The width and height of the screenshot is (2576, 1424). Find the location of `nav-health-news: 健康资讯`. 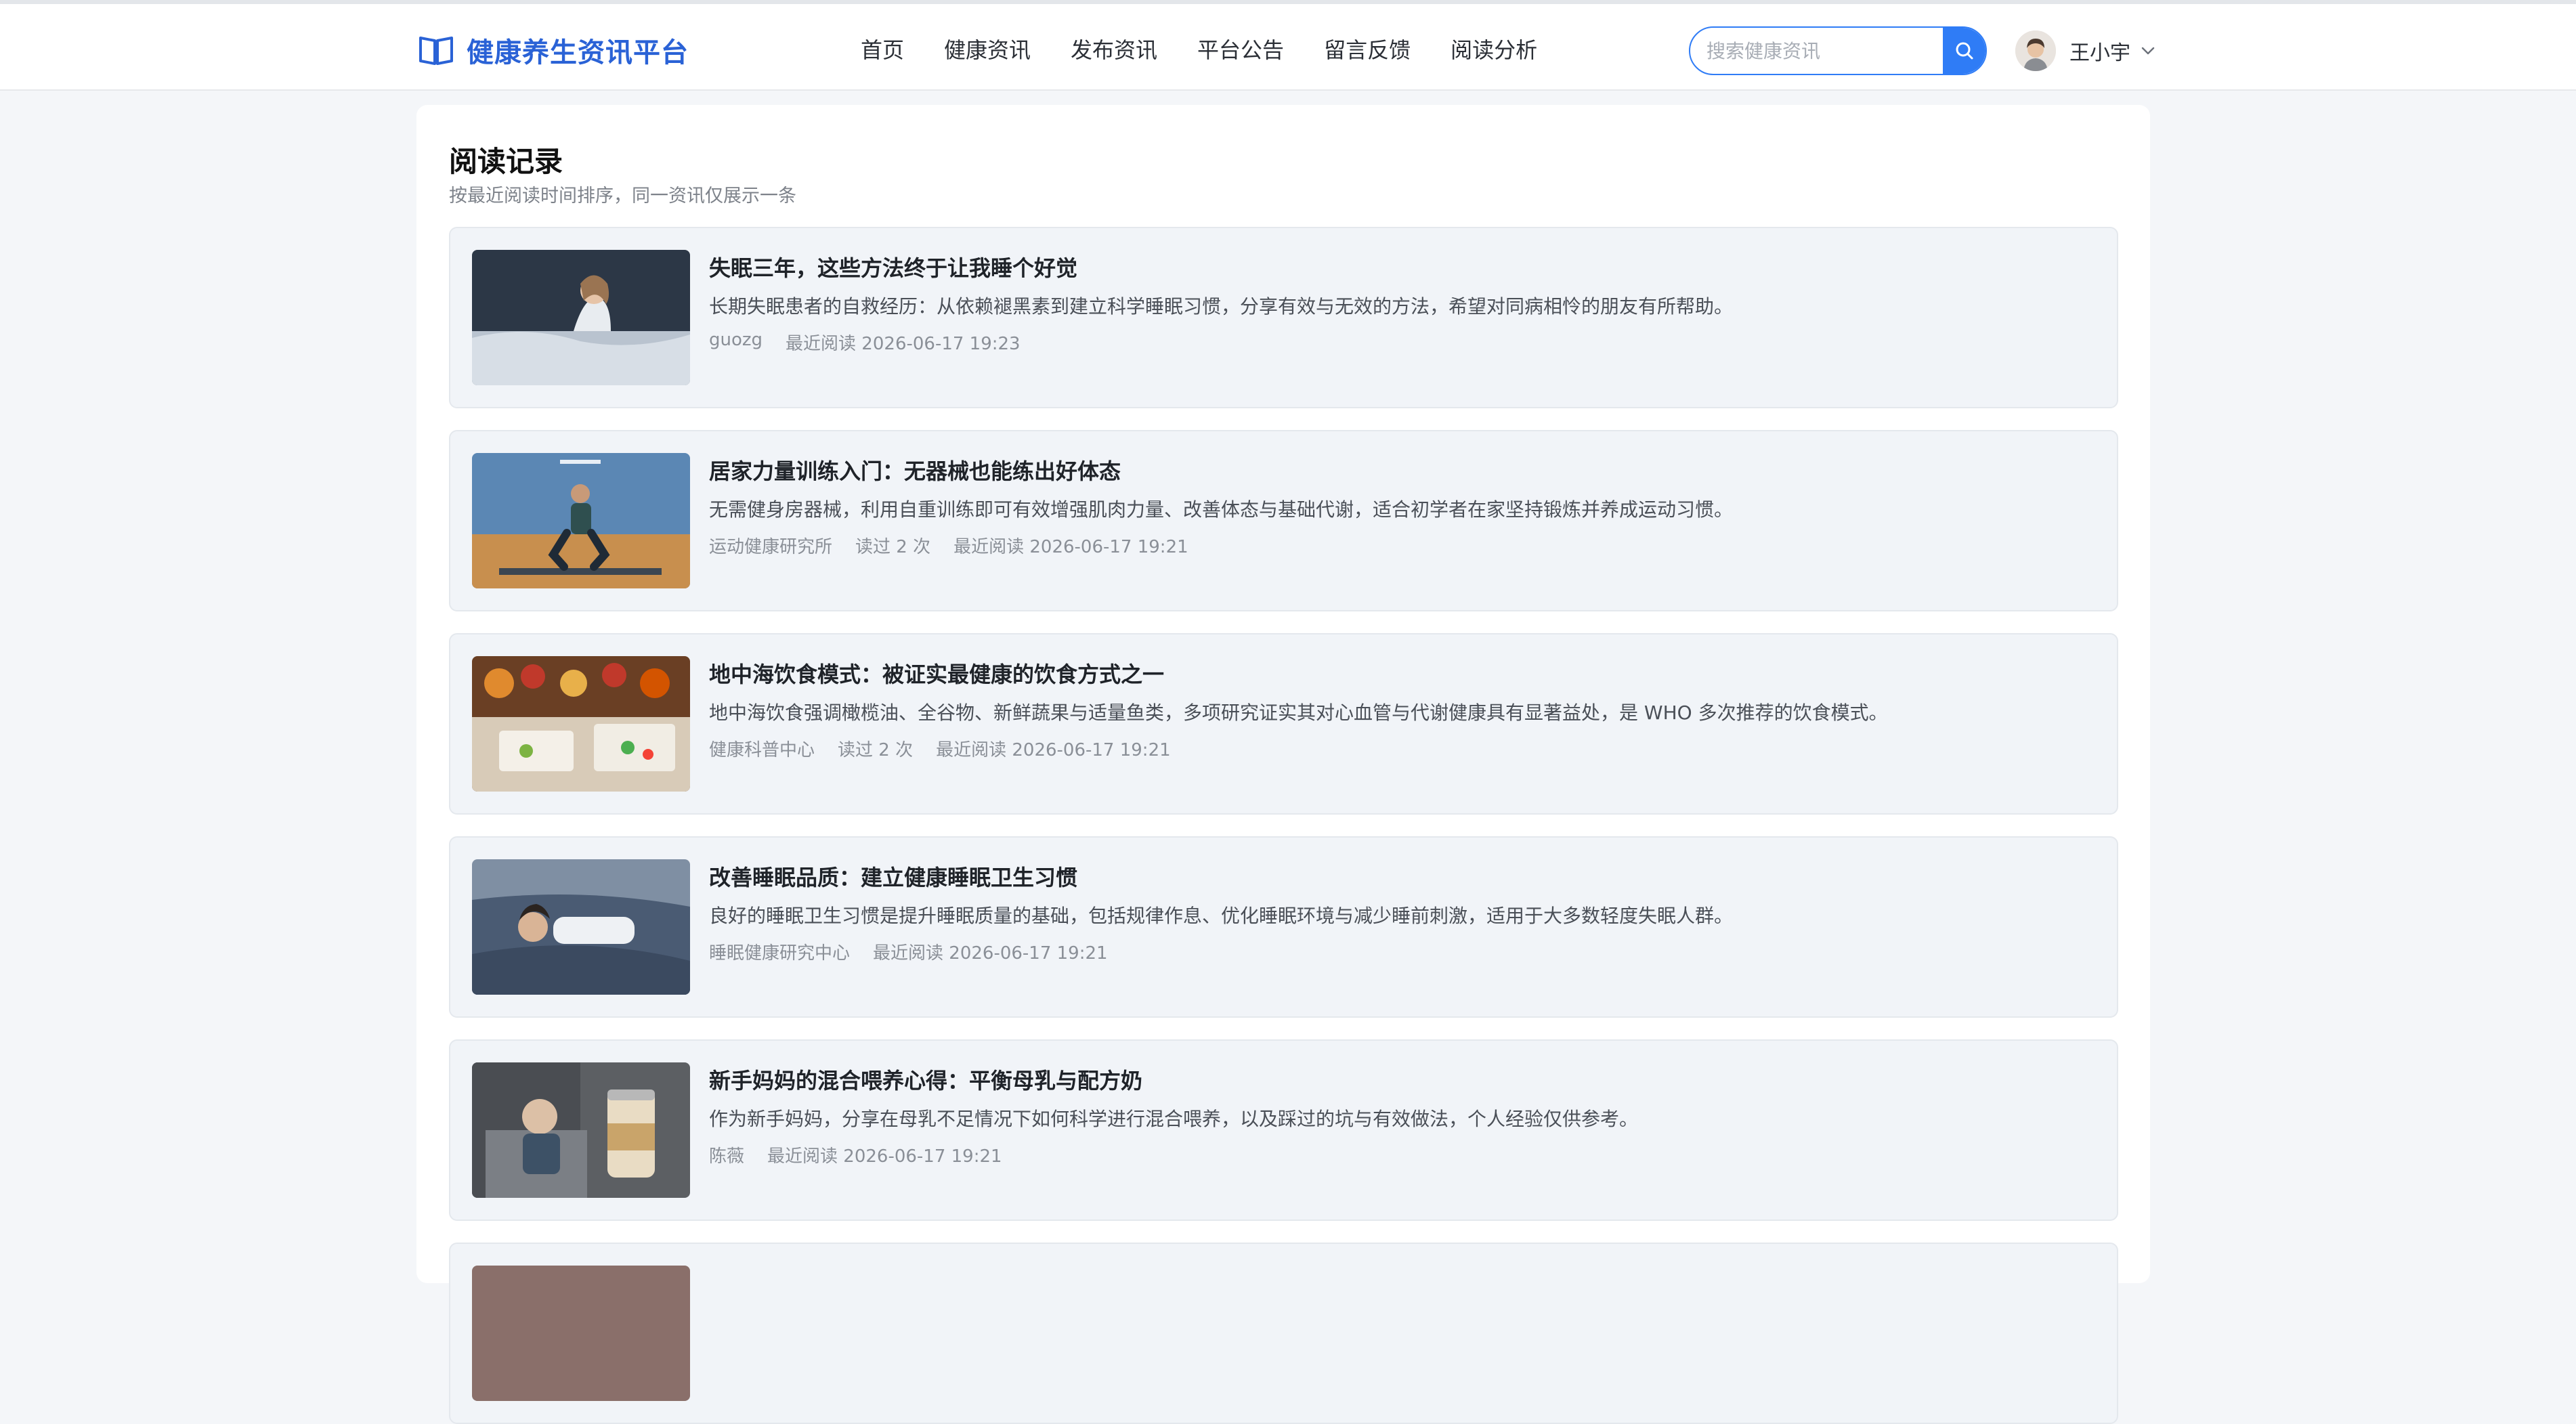

nav-health-news: 健康资讯 is located at coordinates (987, 50).